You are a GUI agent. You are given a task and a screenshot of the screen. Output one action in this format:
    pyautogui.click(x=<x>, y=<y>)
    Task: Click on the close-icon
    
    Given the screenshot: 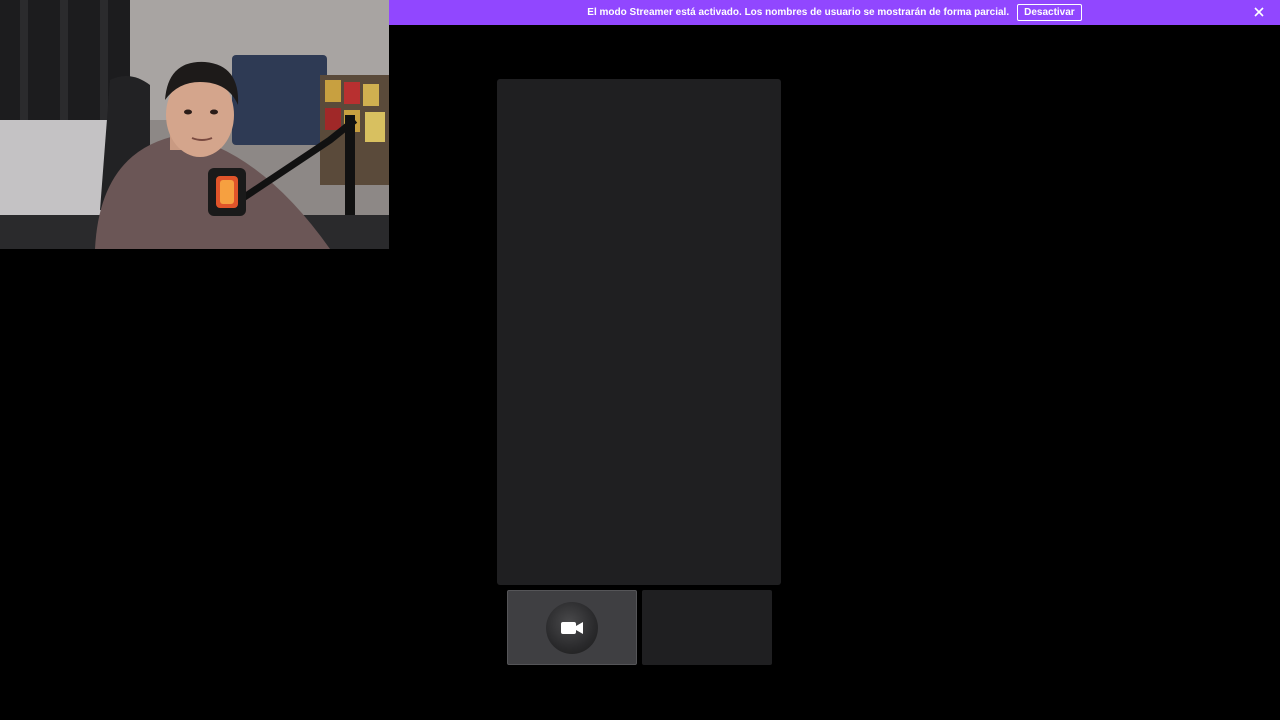 What is the action you would take?
    pyautogui.click(x=1259, y=12)
    